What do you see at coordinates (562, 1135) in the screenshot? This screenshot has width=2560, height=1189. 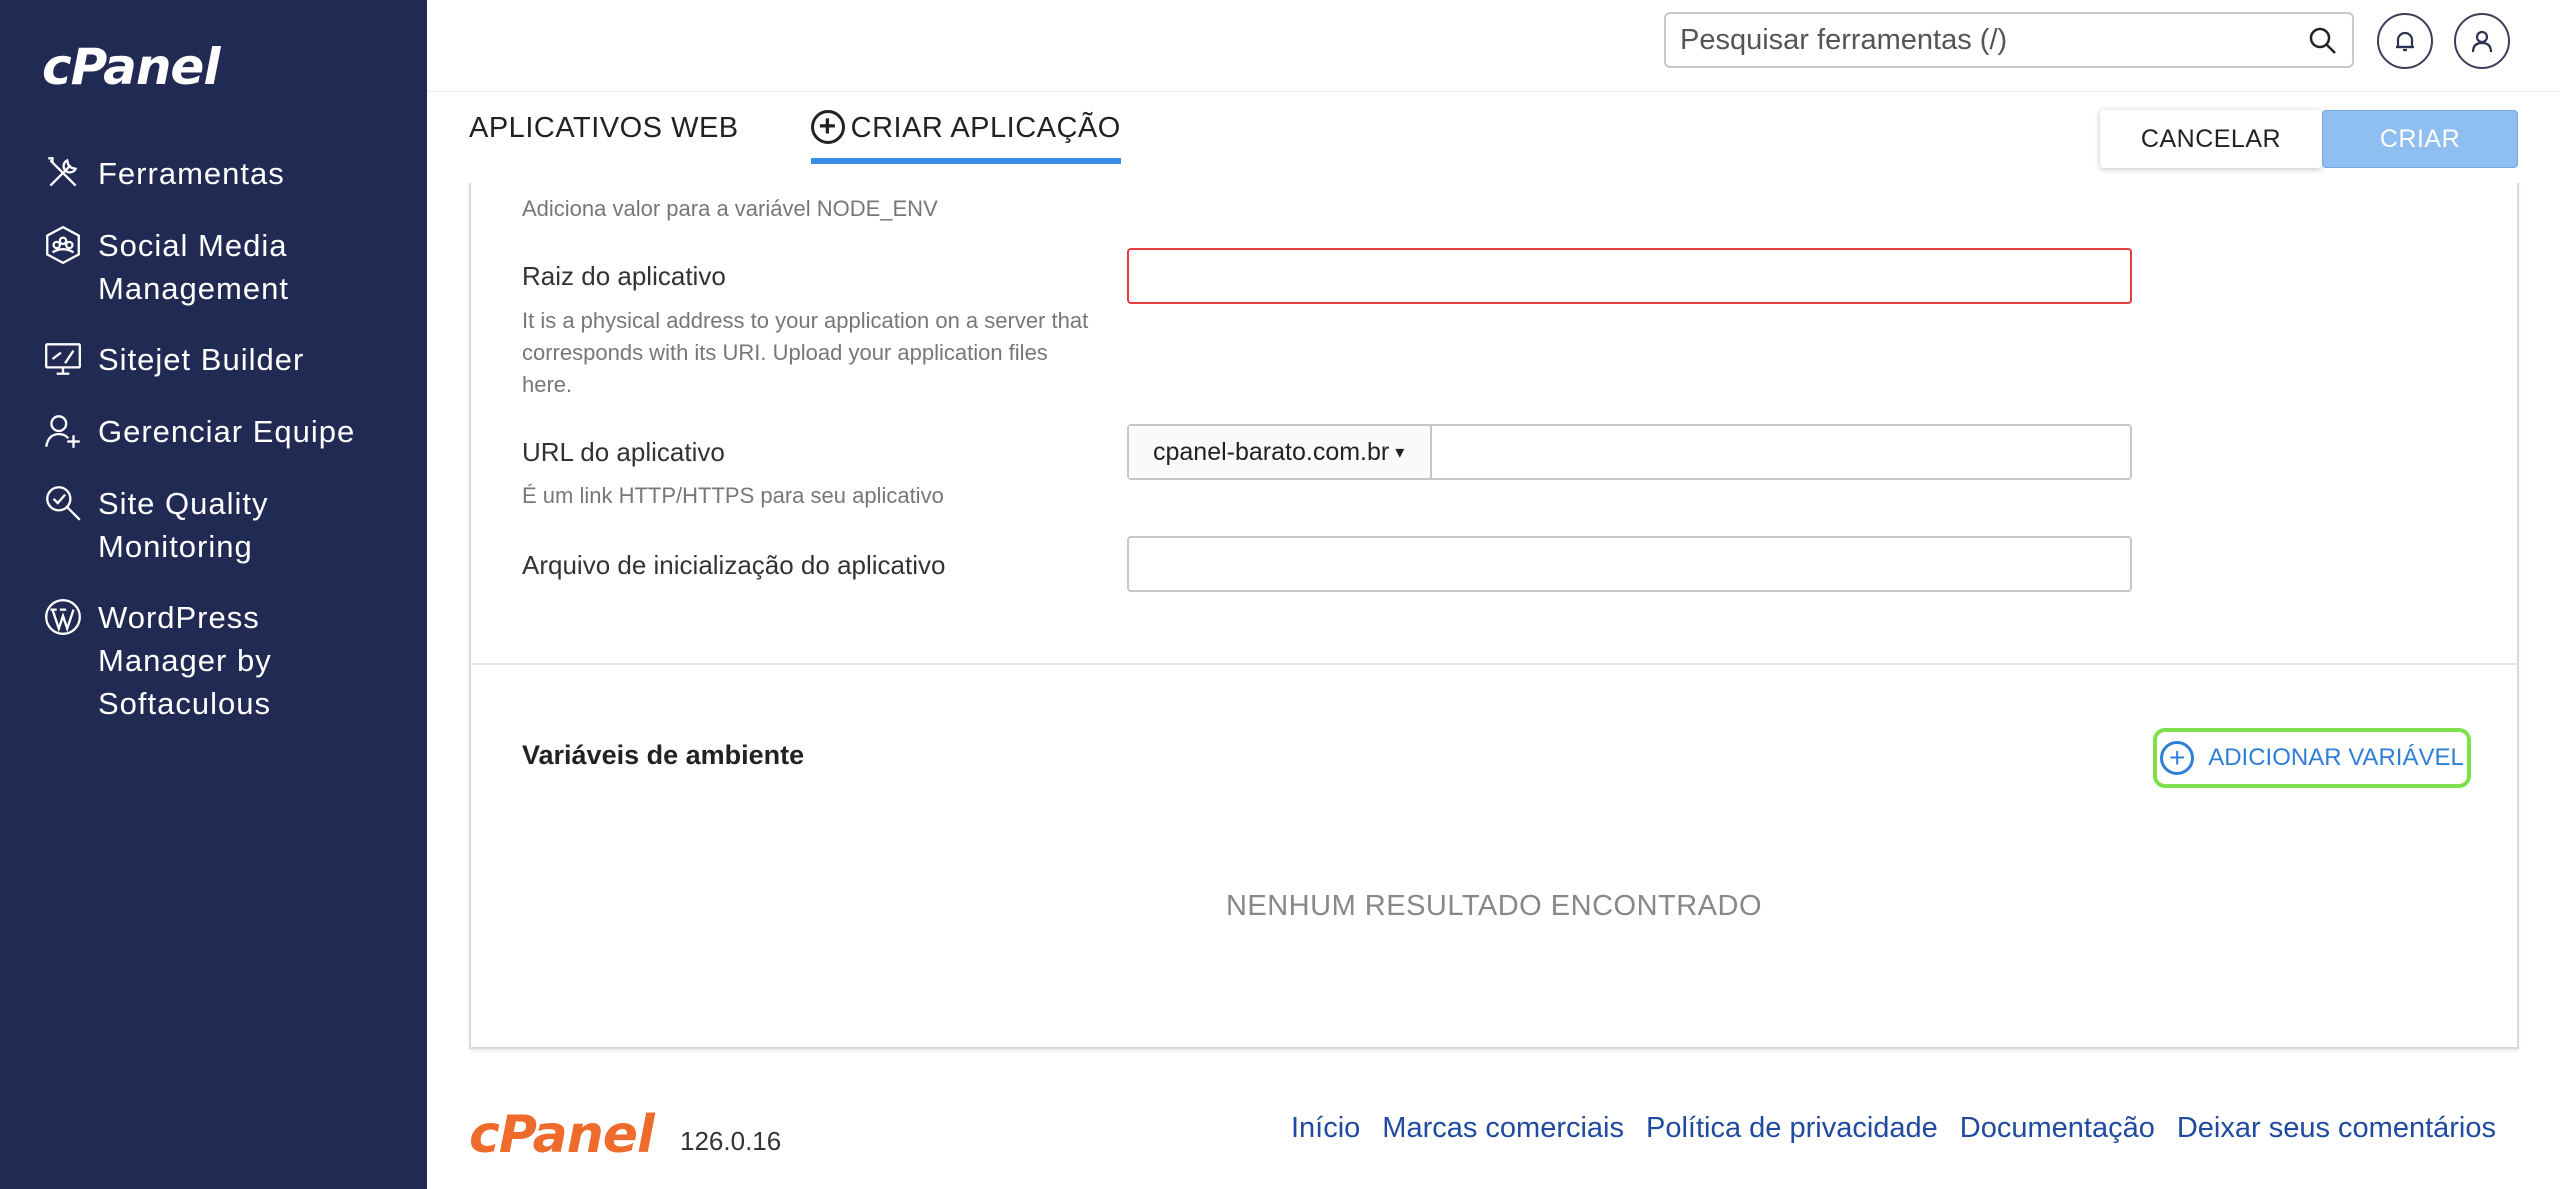 I see `footer-cpanel-logo: cPanel` at bounding box center [562, 1135].